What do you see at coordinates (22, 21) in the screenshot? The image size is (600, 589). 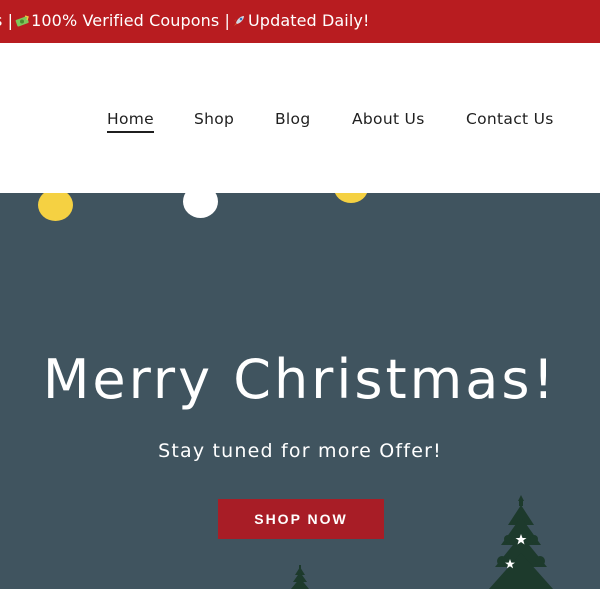 I see `money-icon` at bounding box center [22, 21].